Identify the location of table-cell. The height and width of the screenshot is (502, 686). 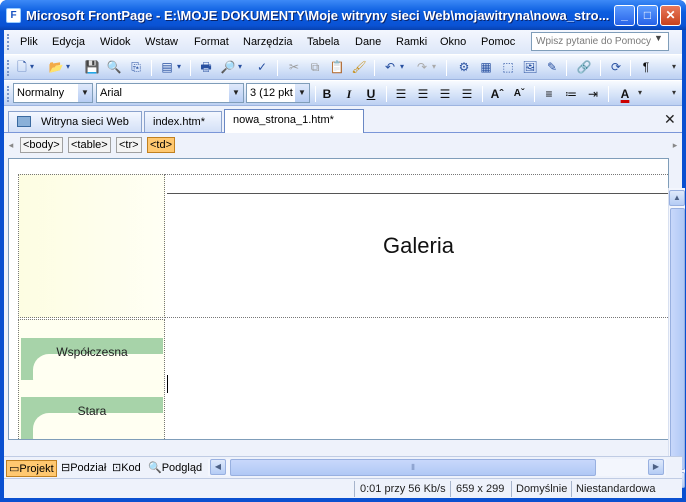
(91, 246).